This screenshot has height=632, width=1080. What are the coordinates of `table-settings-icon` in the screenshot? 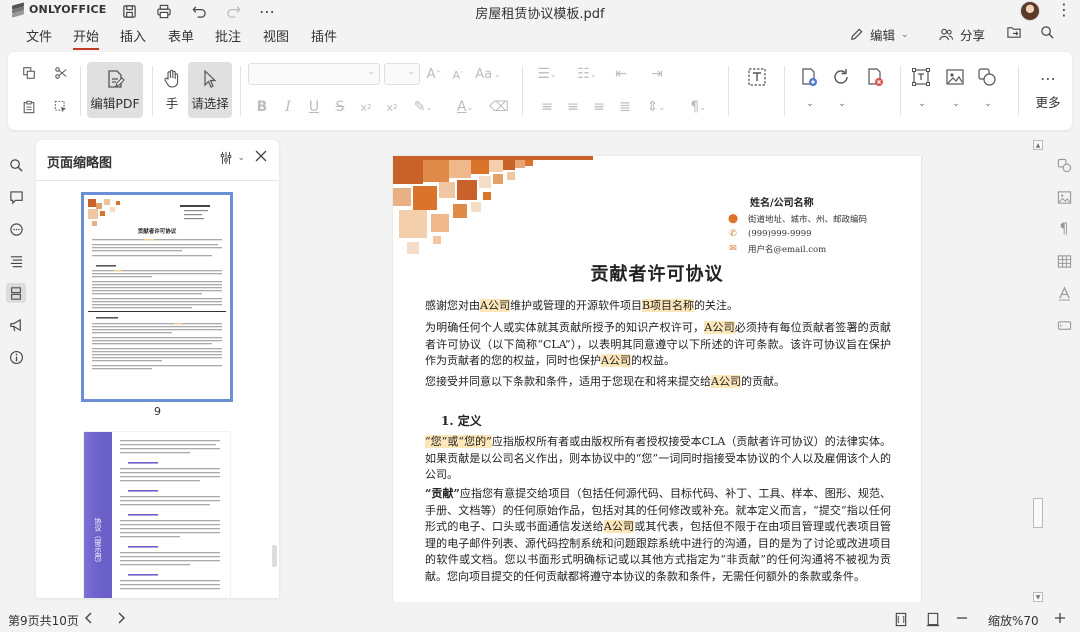 It's located at (1064, 261).